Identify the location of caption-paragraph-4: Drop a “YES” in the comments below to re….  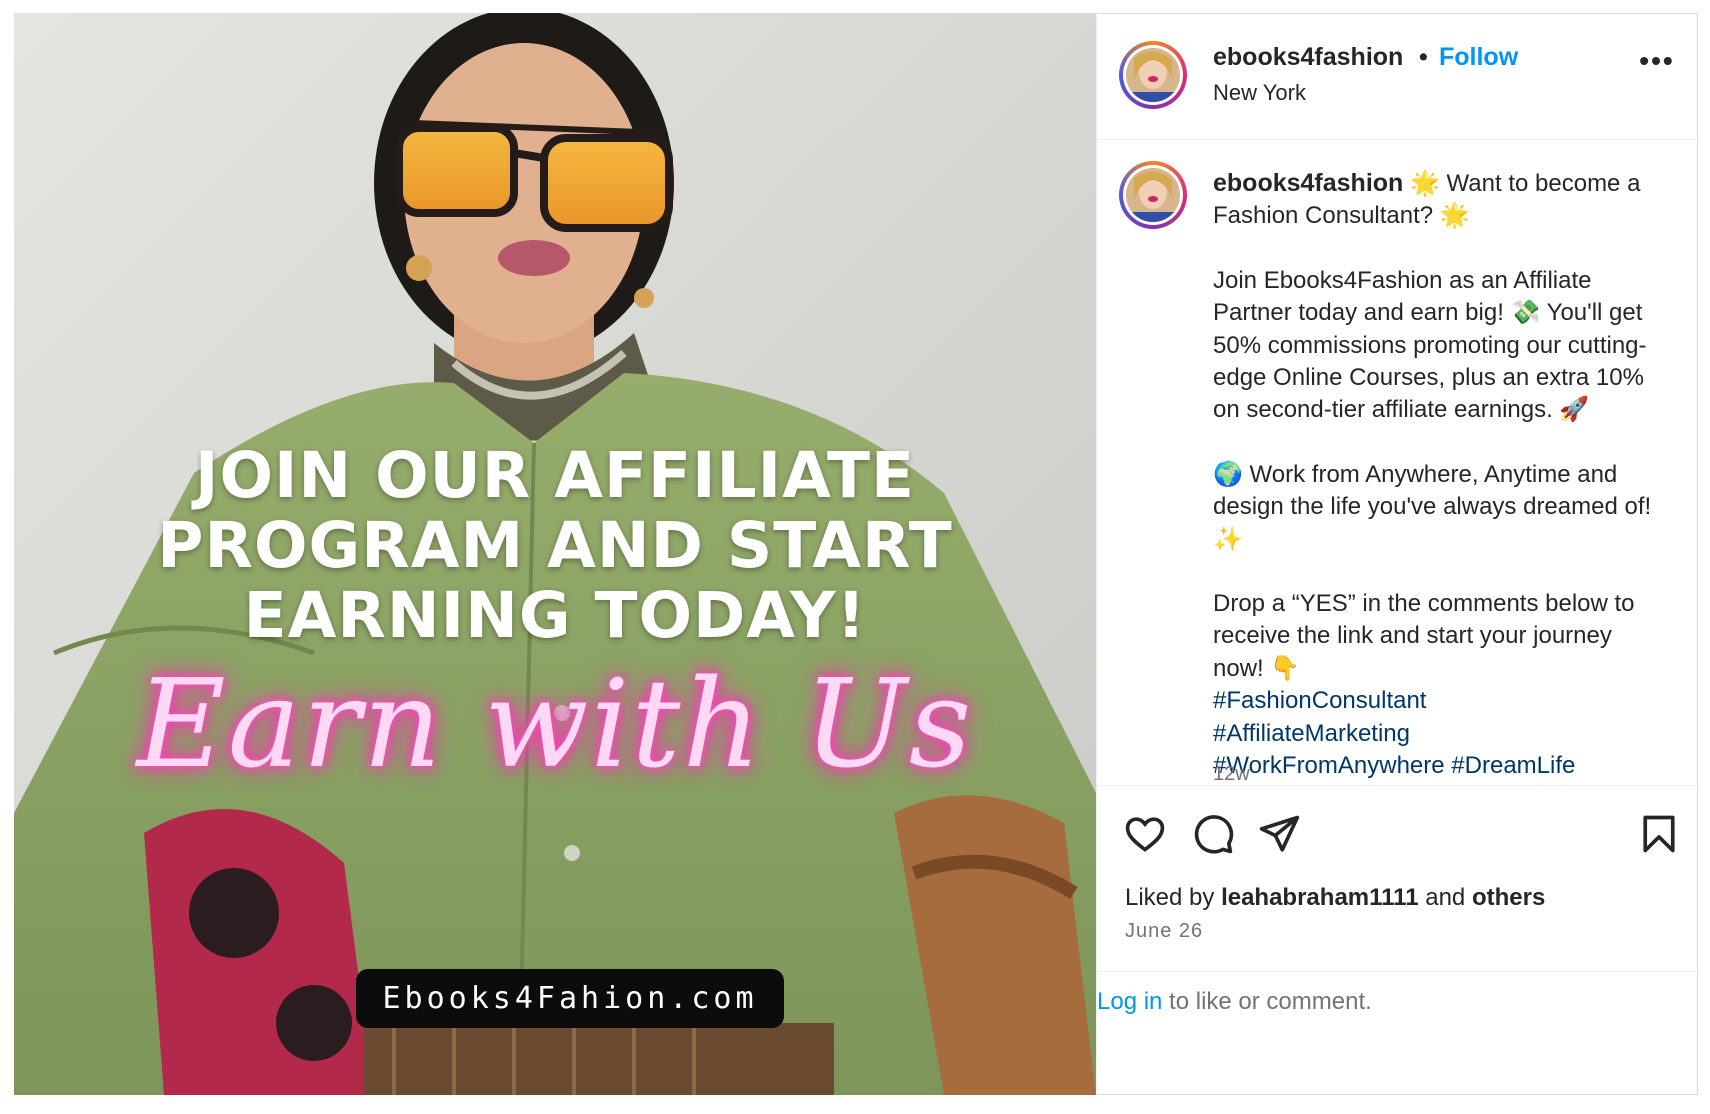
(1424, 636).